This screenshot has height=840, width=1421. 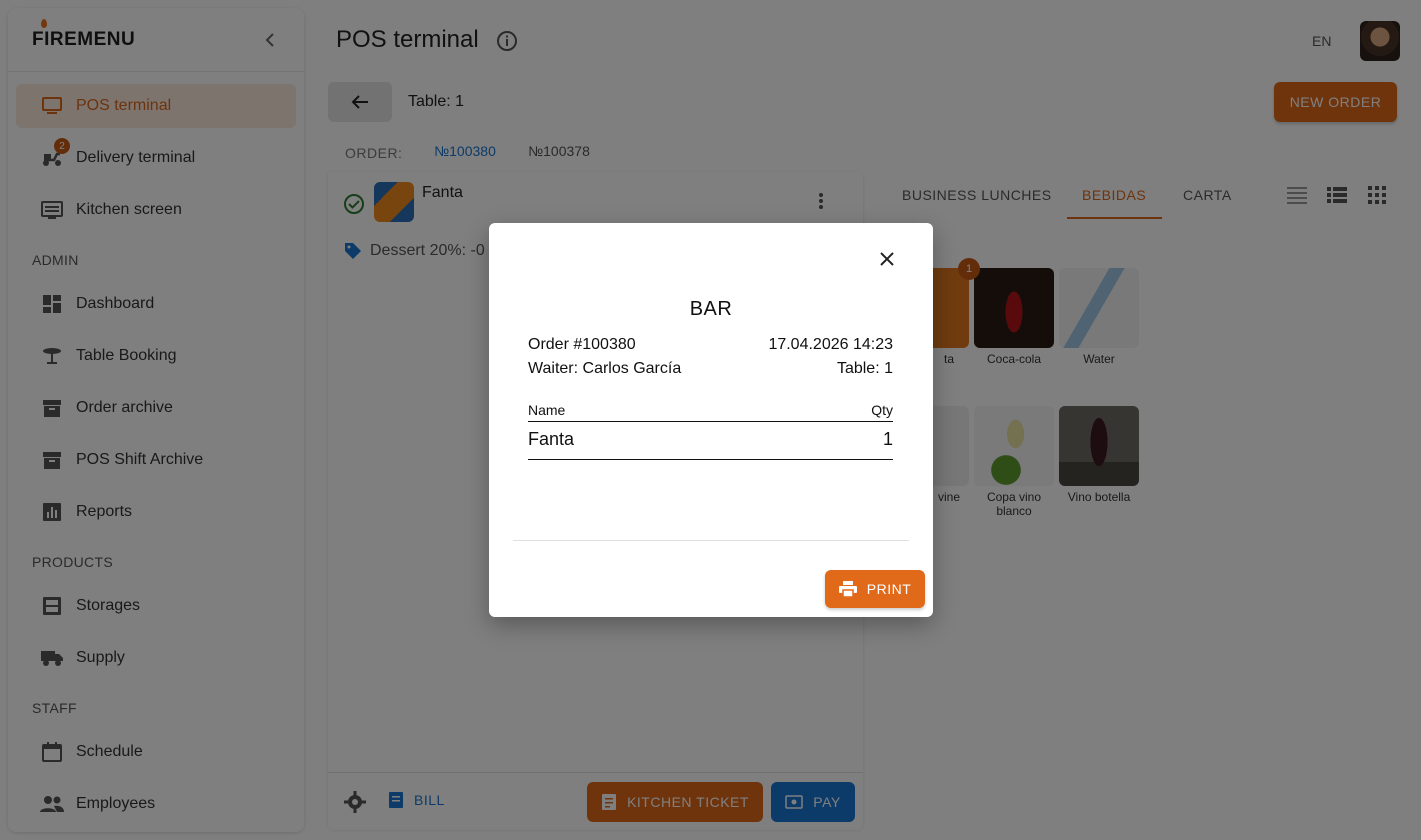 I want to click on receipt-title: BAR, so click(x=711, y=309).